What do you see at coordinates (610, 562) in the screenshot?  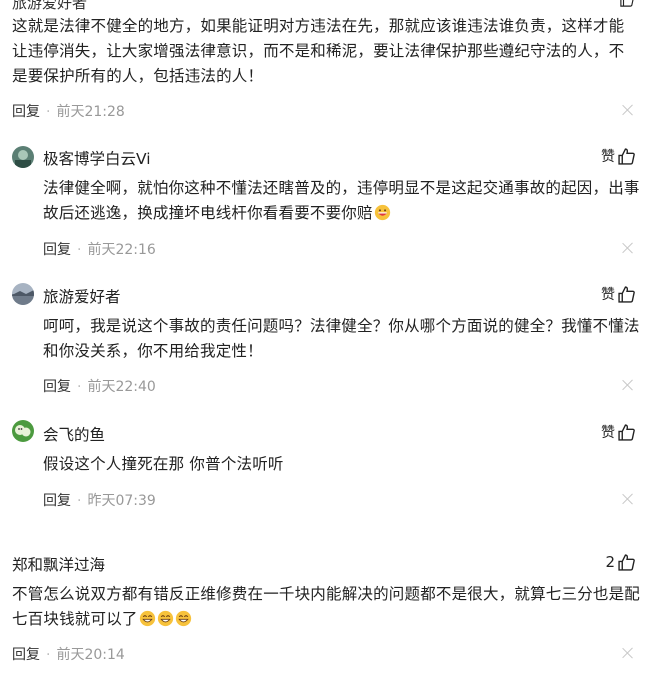 I see `like-count: 2` at bounding box center [610, 562].